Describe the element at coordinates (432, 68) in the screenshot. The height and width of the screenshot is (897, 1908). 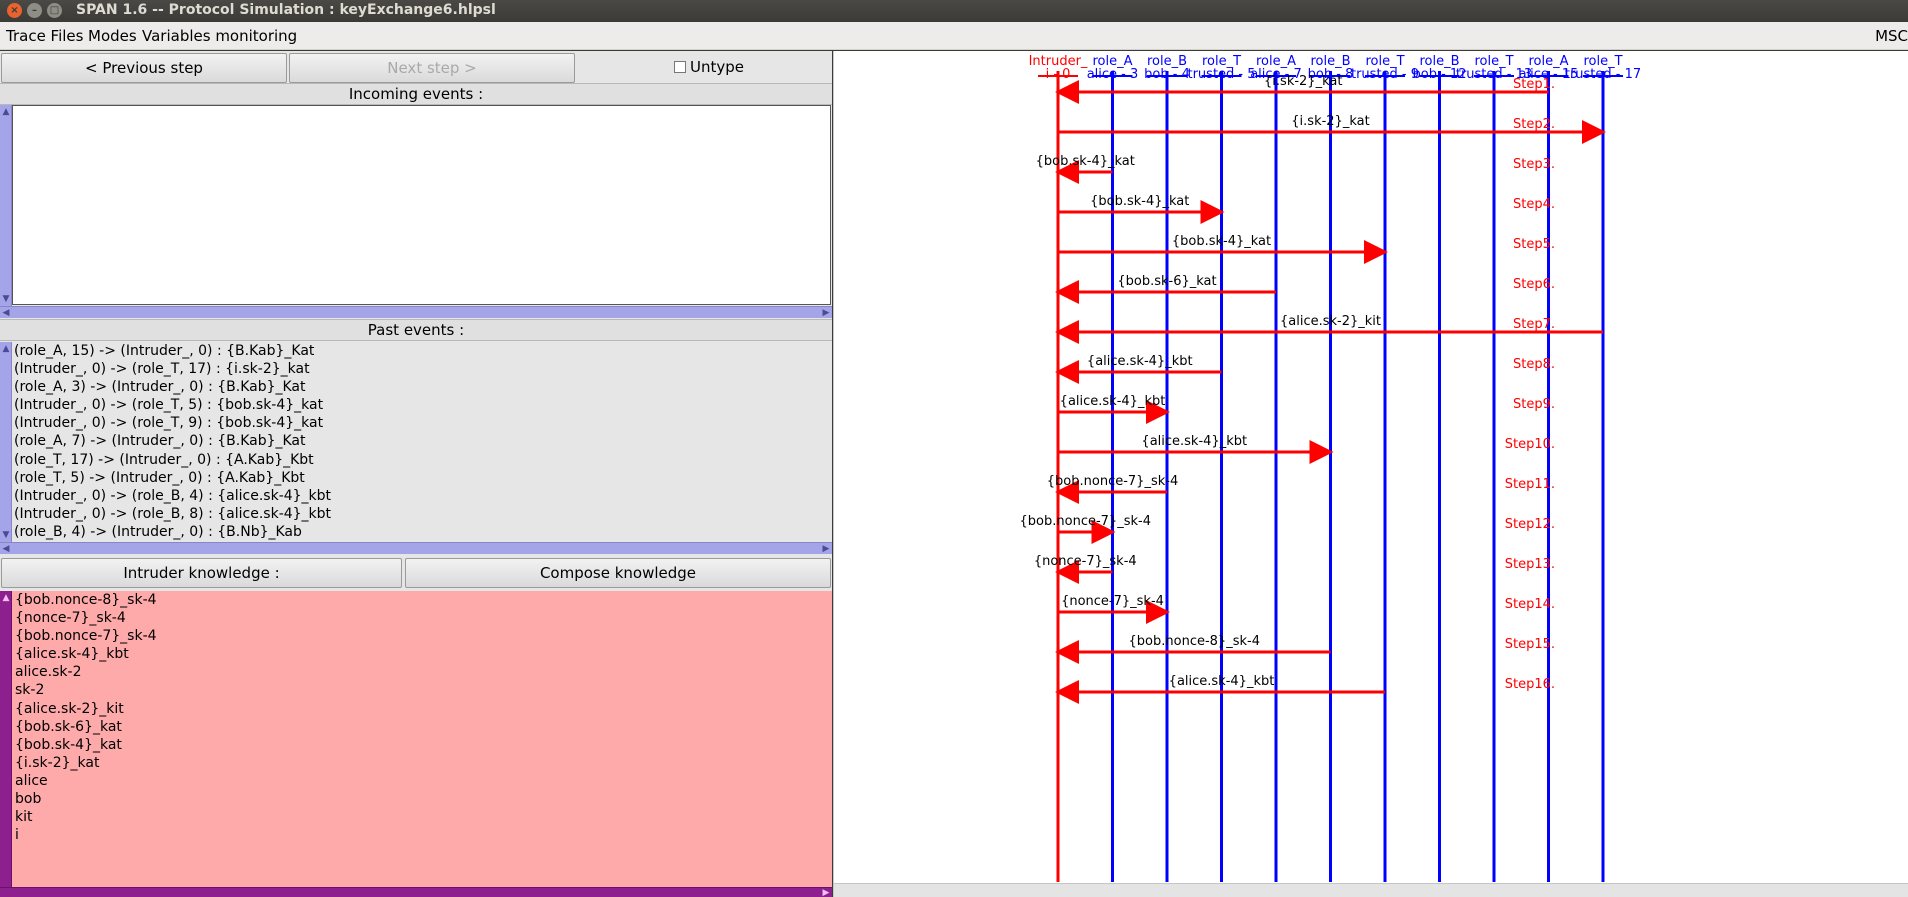
I see `next-step-button: Next step >` at that location.